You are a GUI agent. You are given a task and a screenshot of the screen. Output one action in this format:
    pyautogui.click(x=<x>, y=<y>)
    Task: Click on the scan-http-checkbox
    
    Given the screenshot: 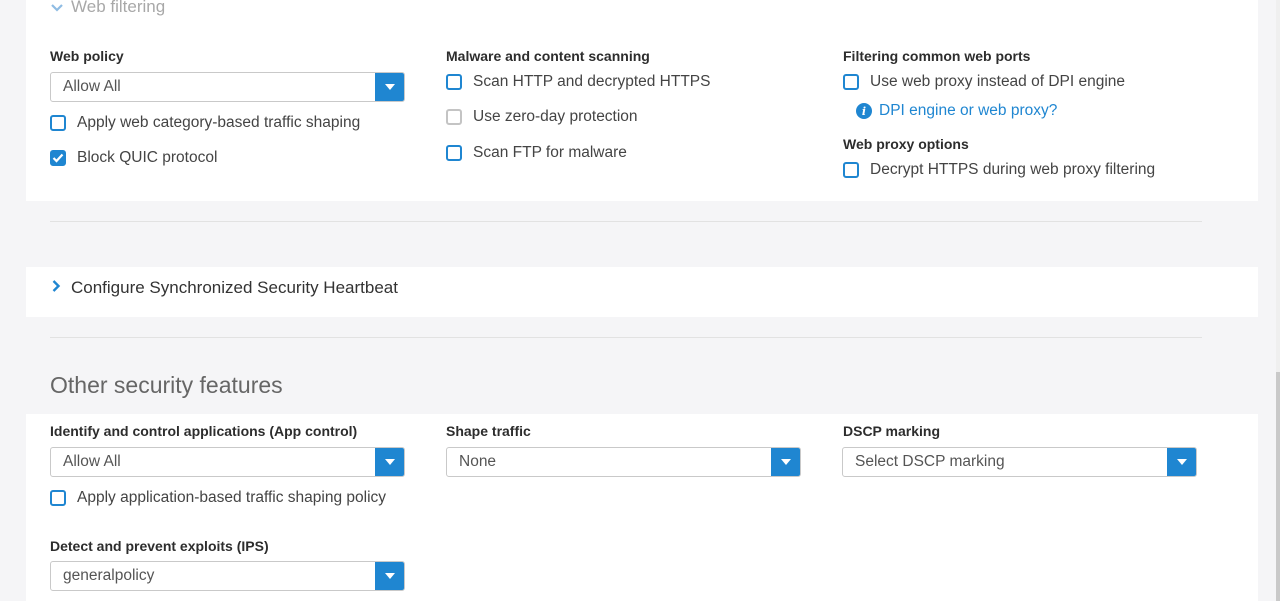 What is the action you would take?
    pyautogui.click(x=454, y=82)
    